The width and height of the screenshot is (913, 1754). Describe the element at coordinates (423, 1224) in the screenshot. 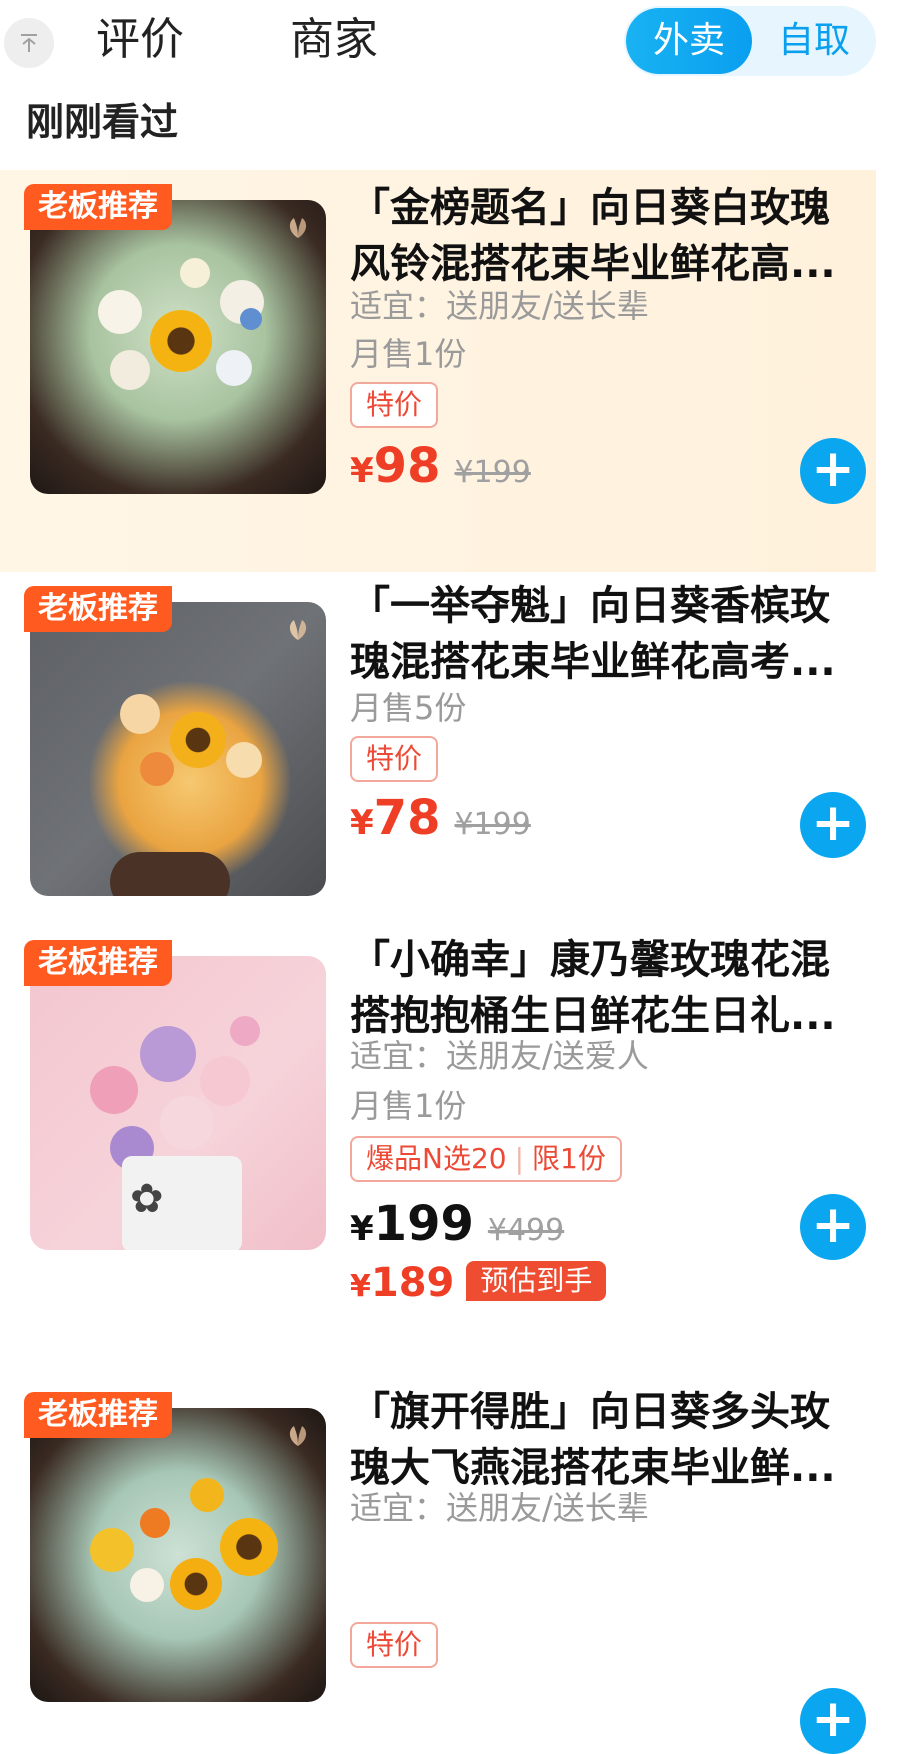

I see `current-price: 199` at that location.